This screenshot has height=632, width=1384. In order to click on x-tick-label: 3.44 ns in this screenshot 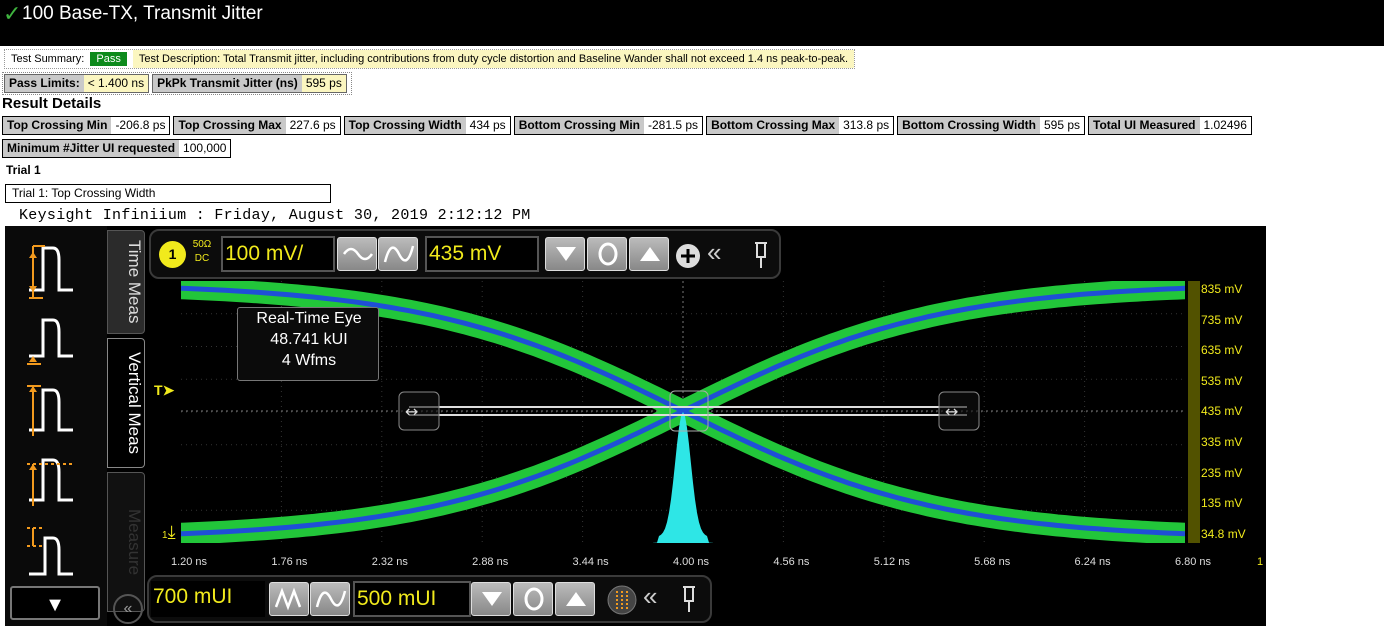, I will do `click(590, 562)`.